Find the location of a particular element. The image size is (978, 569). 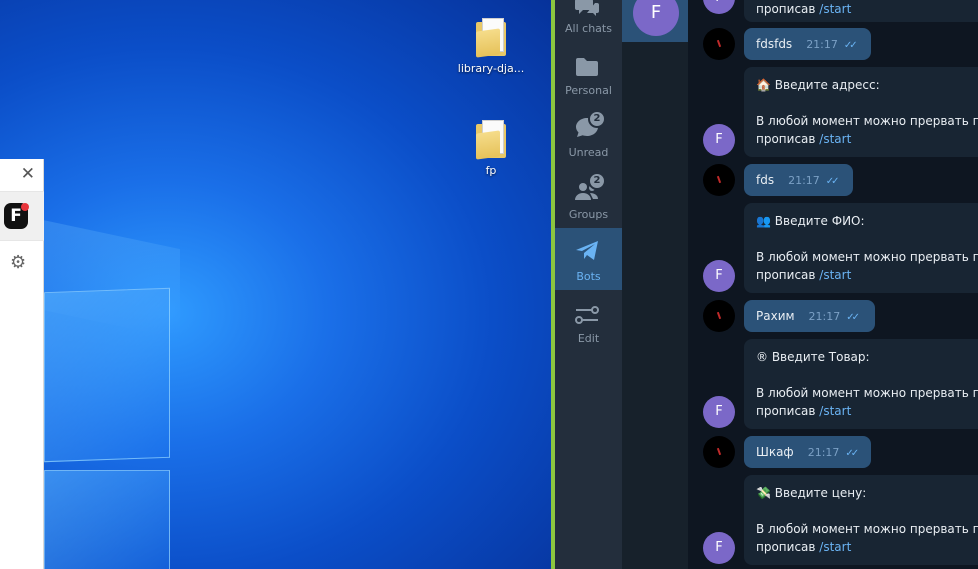

groups-badge: 2 is located at coordinates (597, 181).